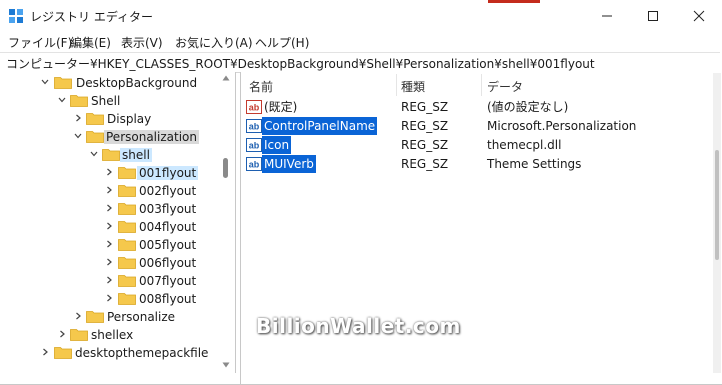  I want to click on maximize-button, so click(653, 16).